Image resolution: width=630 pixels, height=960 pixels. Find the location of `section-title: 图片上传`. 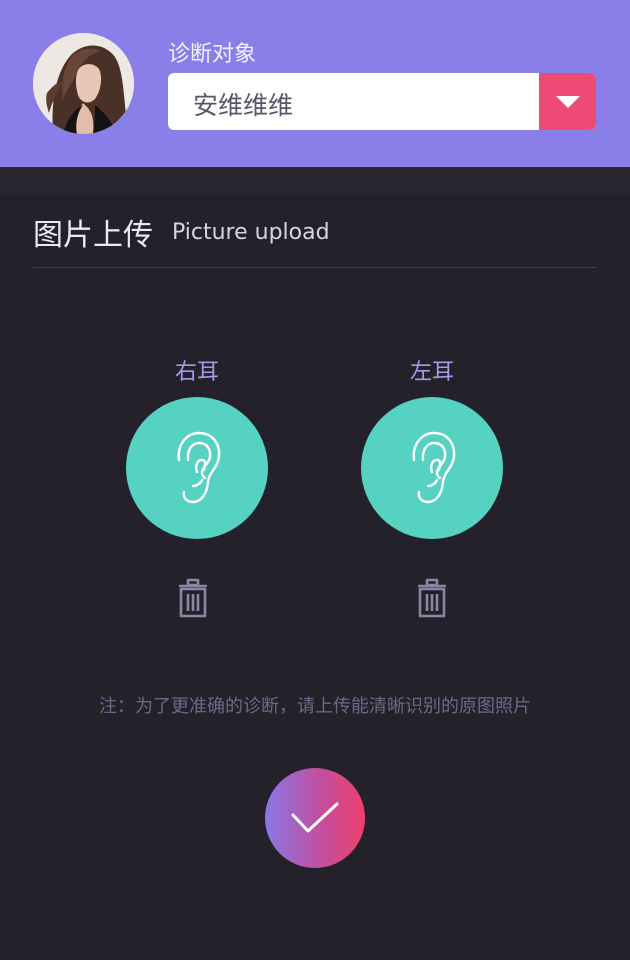

section-title: 图片上传 is located at coordinates (93, 235).